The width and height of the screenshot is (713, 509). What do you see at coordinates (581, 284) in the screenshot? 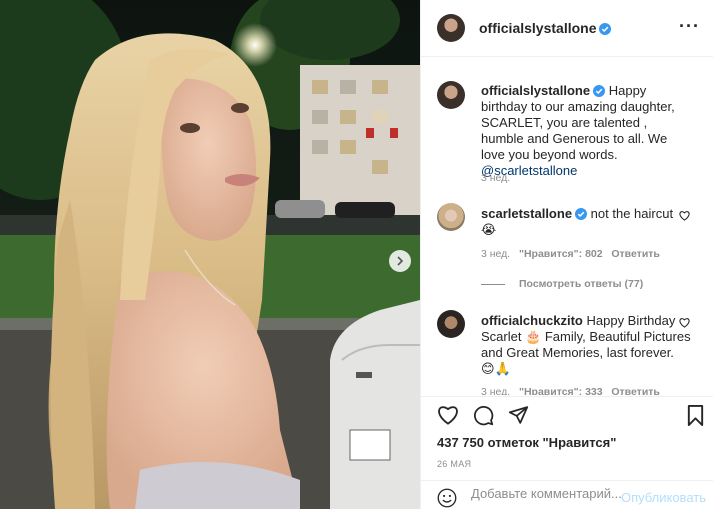
I see `view-replies-label: Посмотреть ответы (77)` at bounding box center [581, 284].